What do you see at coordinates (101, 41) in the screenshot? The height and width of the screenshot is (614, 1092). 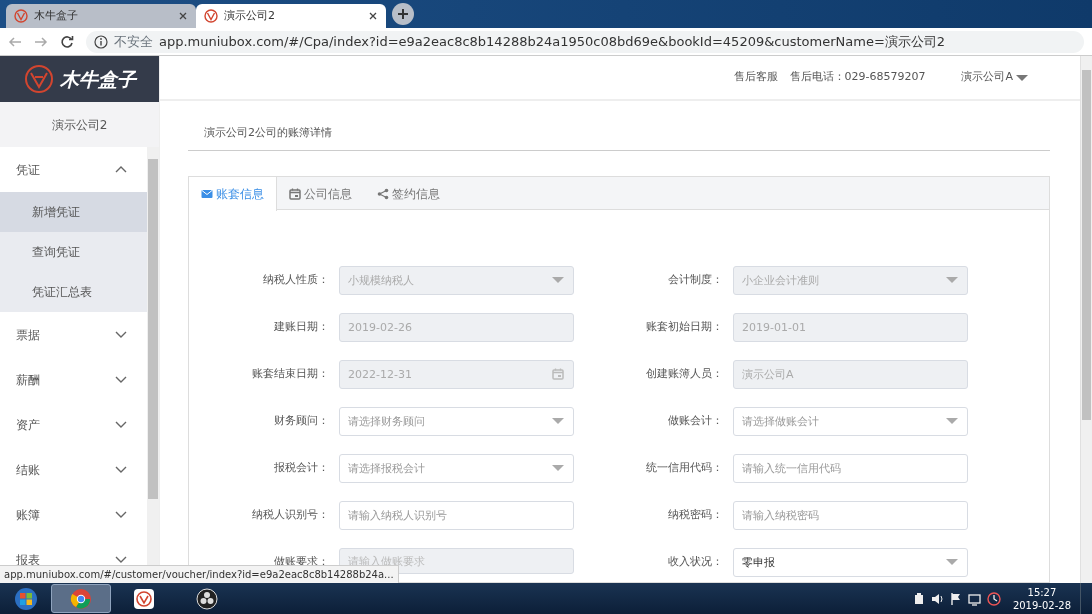 I see `info-icon` at bounding box center [101, 41].